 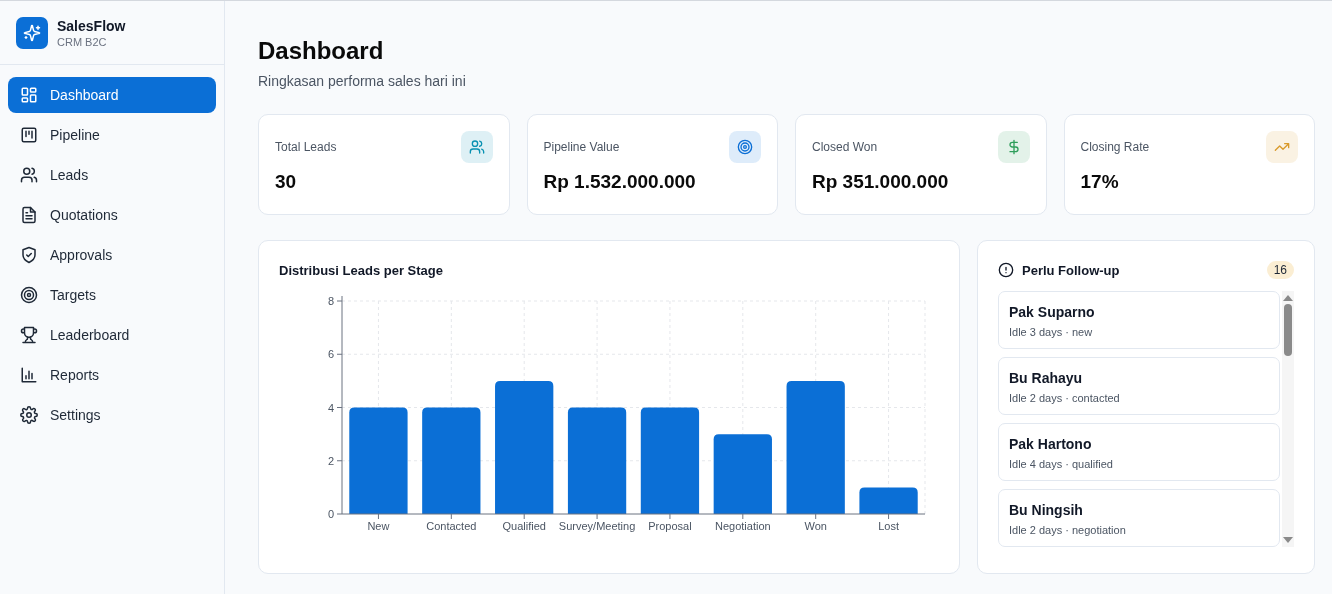 I want to click on x-tick-label: Negotiation, so click(x=743, y=526).